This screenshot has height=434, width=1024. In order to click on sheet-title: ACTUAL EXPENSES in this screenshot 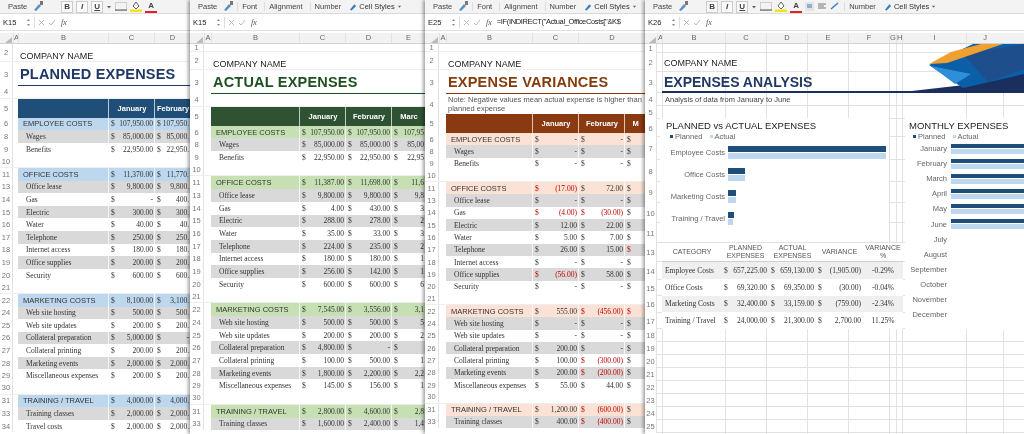, I will do `click(318, 82)`.